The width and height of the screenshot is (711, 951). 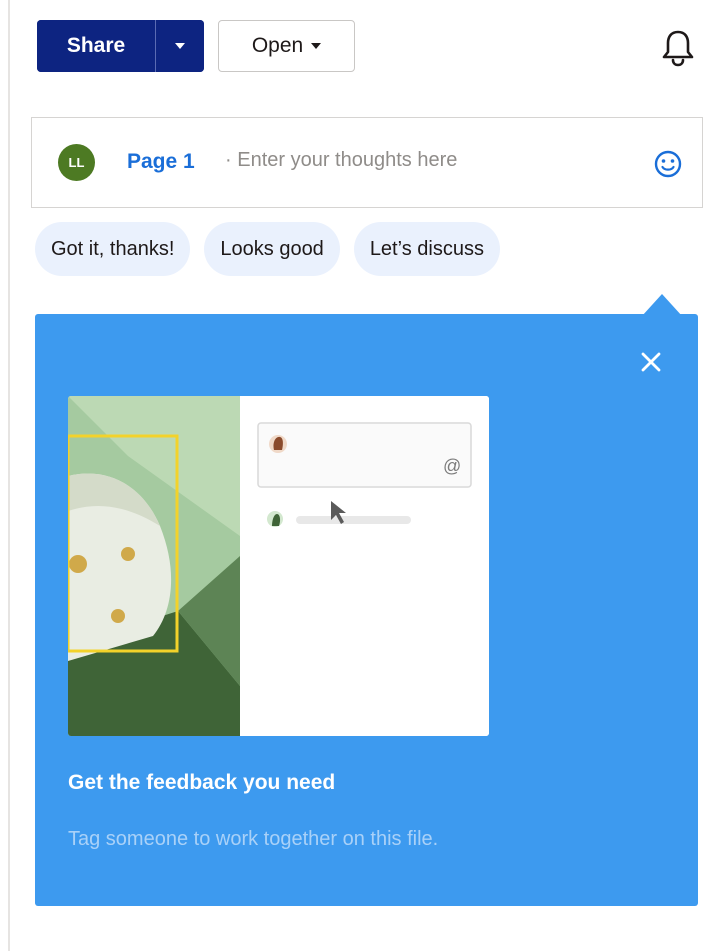 I want to click on quick-reply-lets-discuss: Let’s discuss, so click(x=426, y=249).